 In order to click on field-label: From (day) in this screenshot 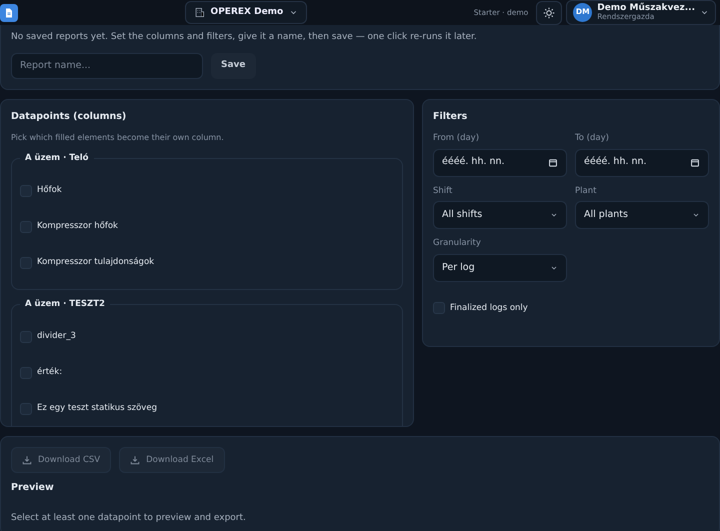, I will do `click(456, 138)`.